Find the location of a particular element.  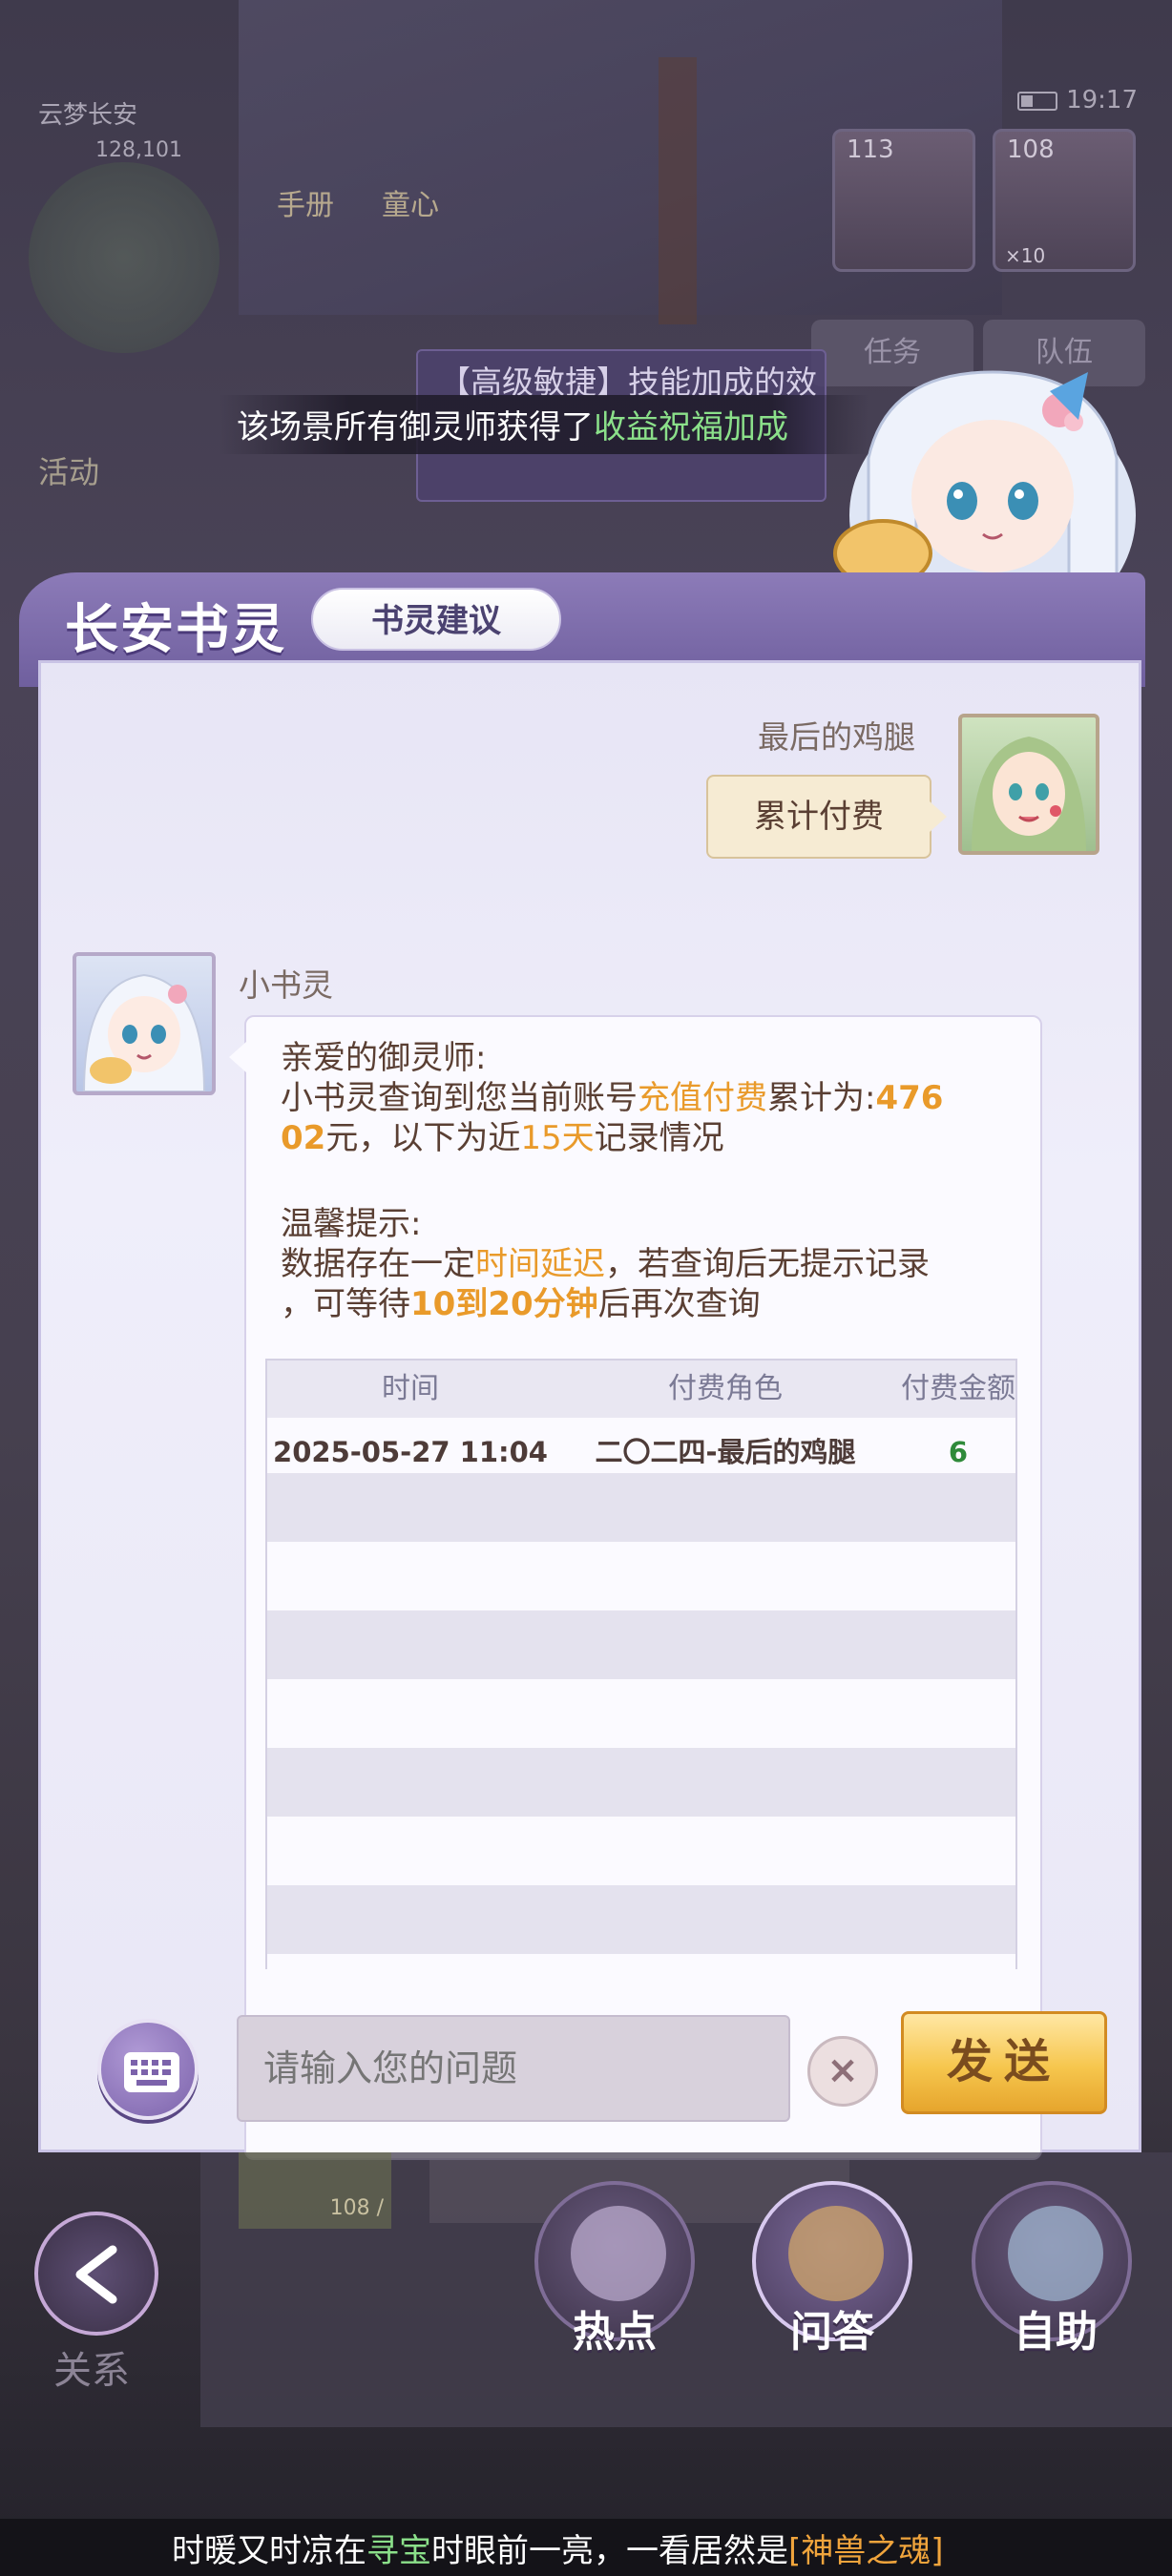

bot-name: 小书灵 is located at coordinates (286, 985).